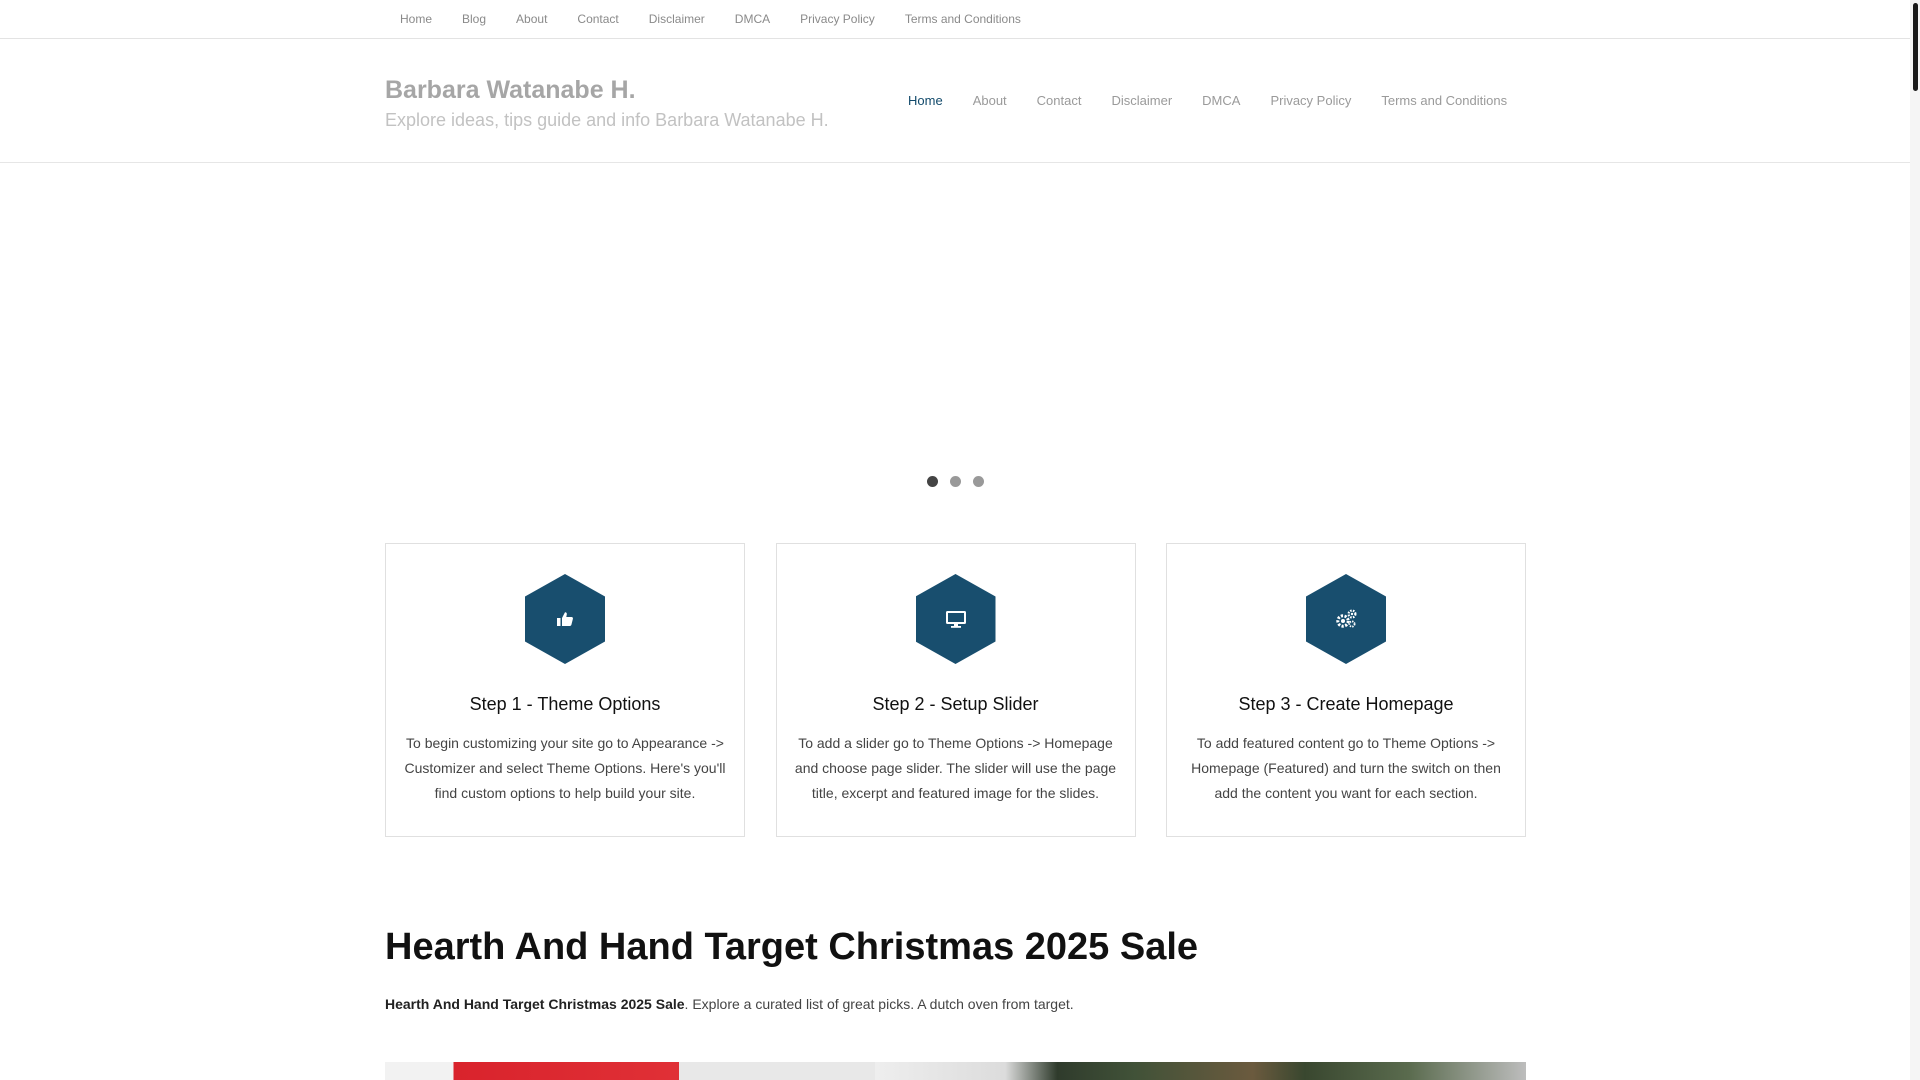 This screenshot has height=1080, width=1920. I want to click on slider-dots, so click(955, 481).